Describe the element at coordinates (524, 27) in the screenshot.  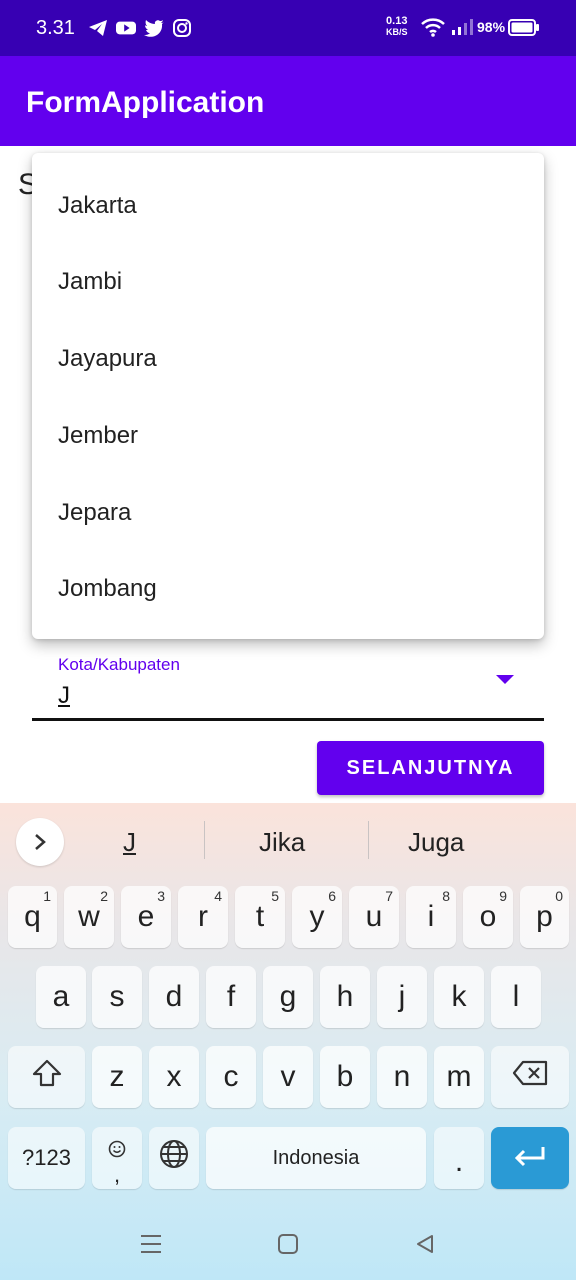
I see `battery-icon` at that location.